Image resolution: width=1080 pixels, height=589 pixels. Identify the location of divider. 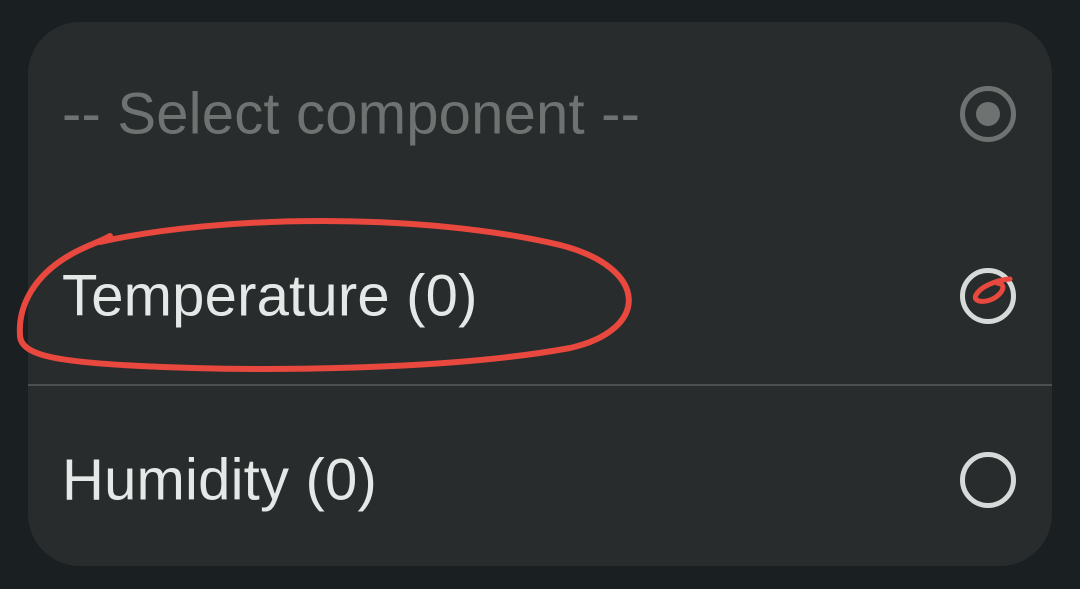
(540, 385).